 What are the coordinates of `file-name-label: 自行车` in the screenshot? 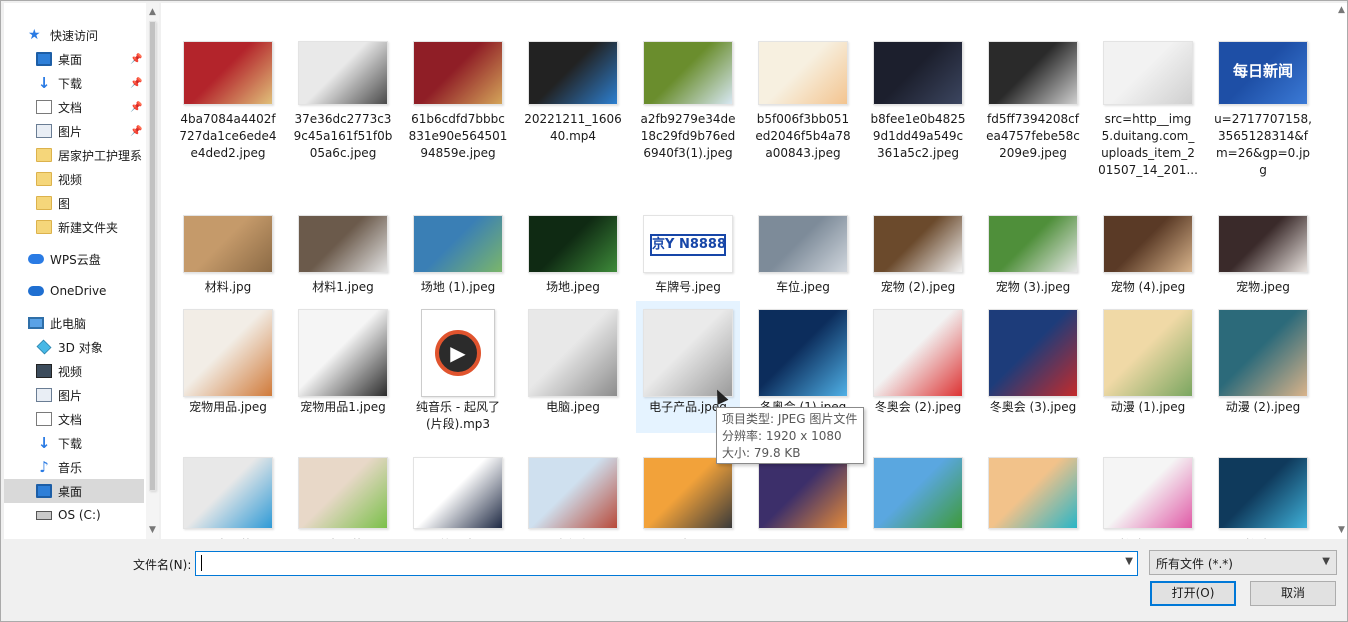 It's located at (573, 538).